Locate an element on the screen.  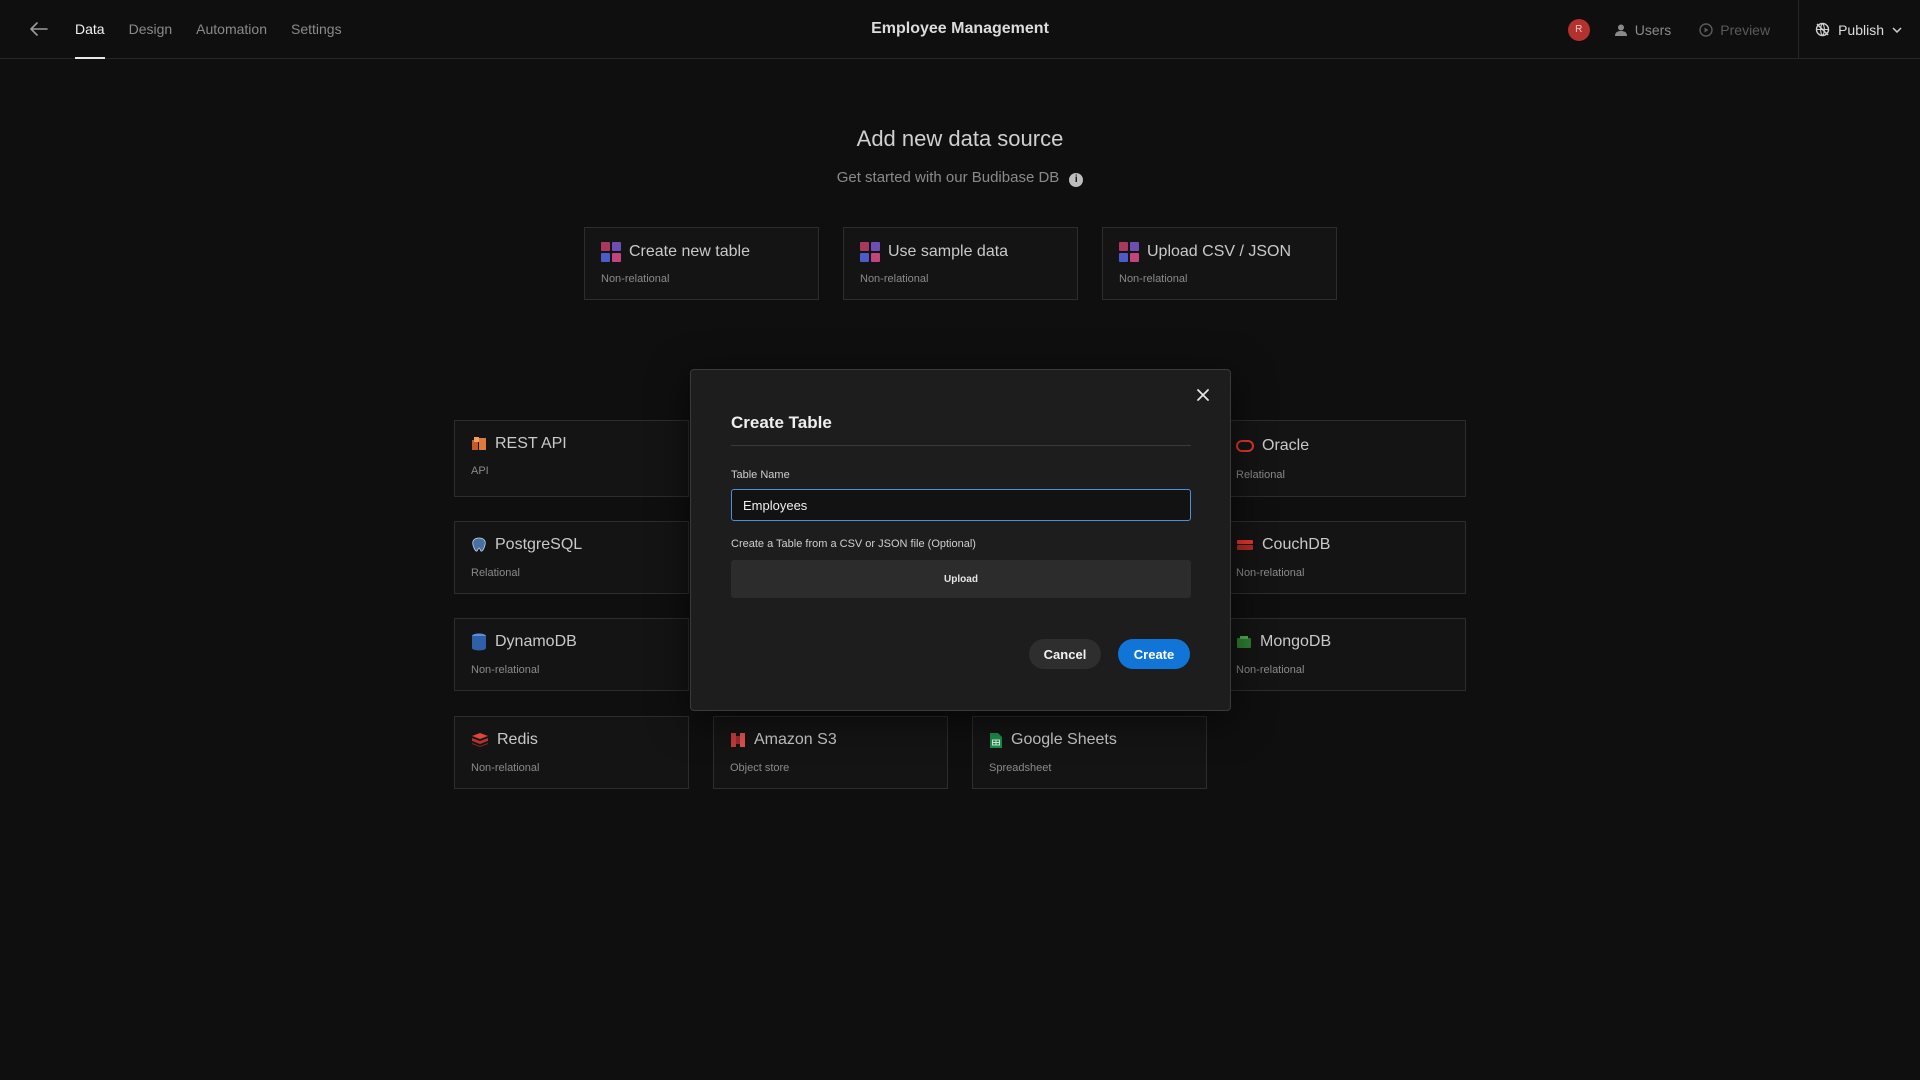
tab-automation: Automation is located at coordinates (231, 29).